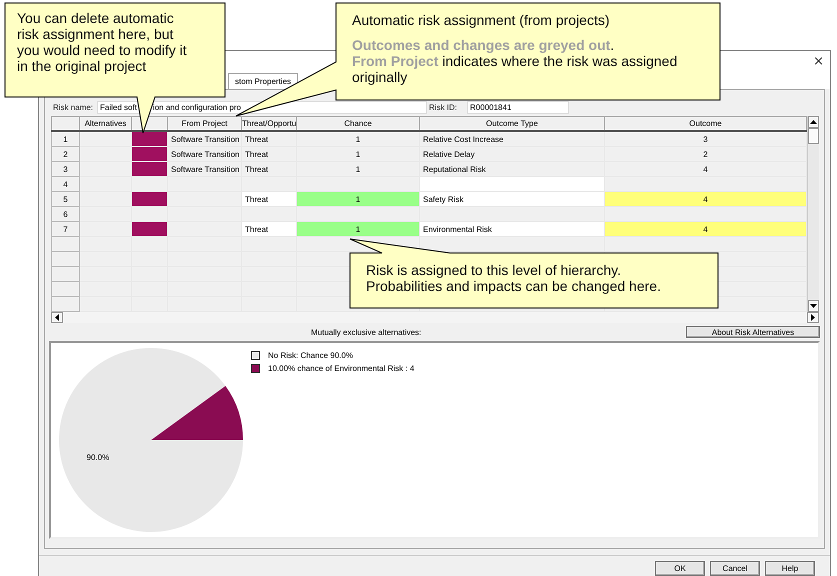 The height and width of the screenshot is (576, 837). What do you see at coordinates (735, 568) in the screenshot?
I see `dialog-button: Cancel` at bounding box center [735, 568].